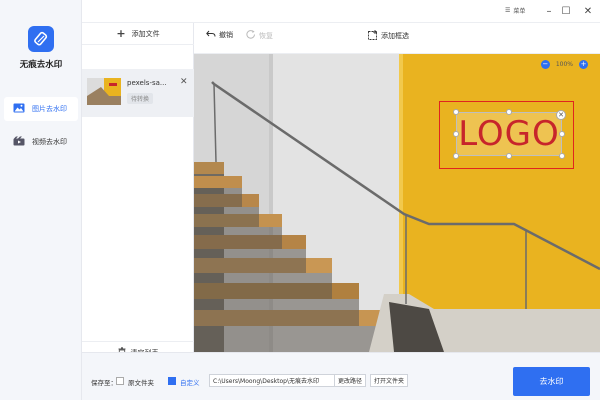  What do you see at coordinates (190, 383) in the screenshot?
I see `custom-folder-label: 自定义` at bounding box center [190, 383].